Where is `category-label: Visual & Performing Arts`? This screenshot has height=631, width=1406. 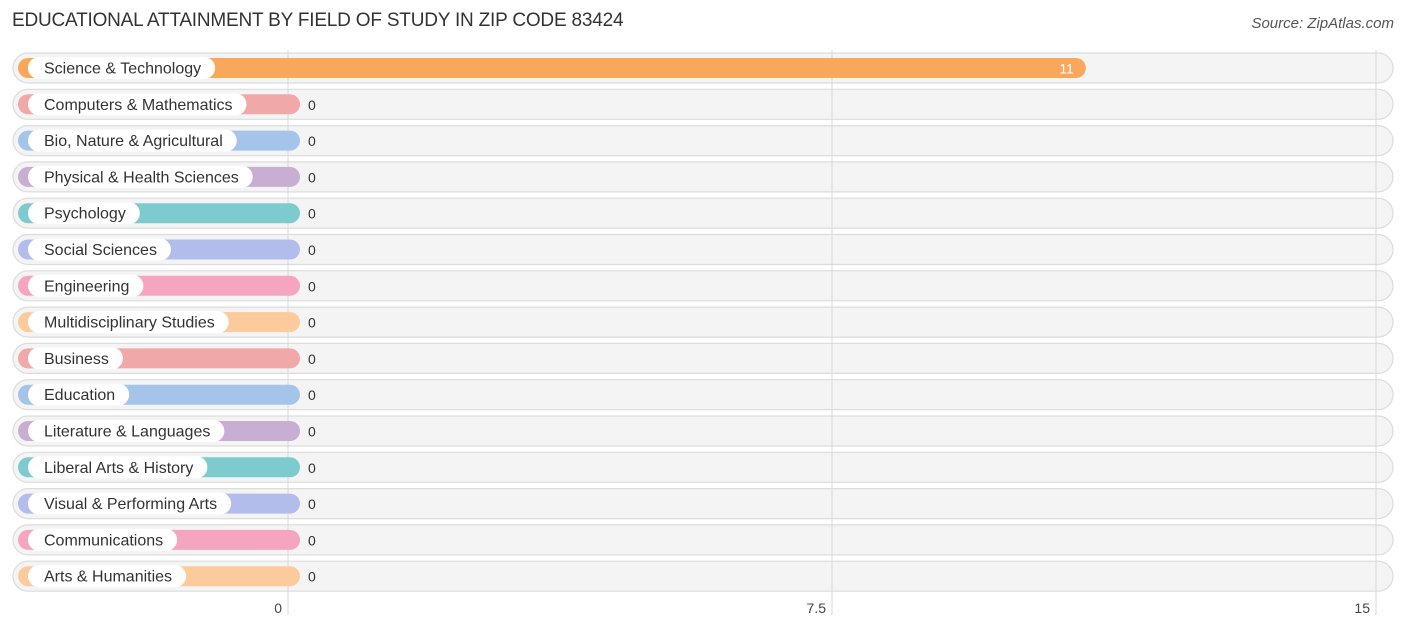 category-label: Visual & Performing Arts is located at coordinates (130, 504).